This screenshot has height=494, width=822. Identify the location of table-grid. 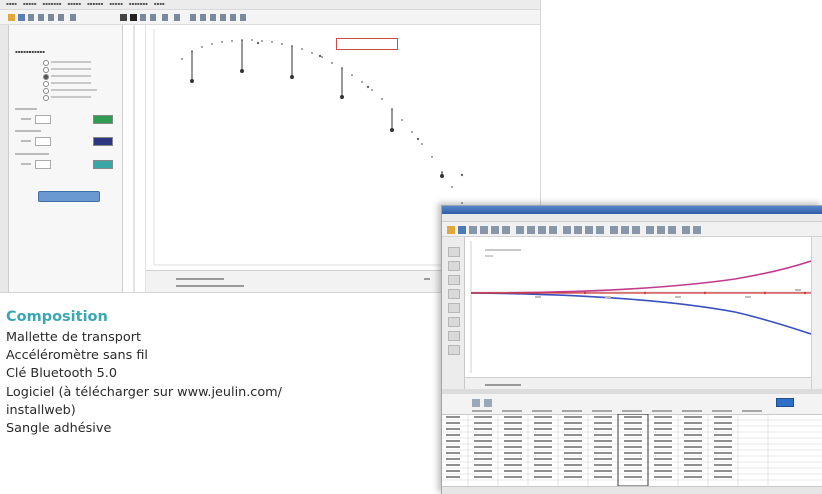
(632, 450).